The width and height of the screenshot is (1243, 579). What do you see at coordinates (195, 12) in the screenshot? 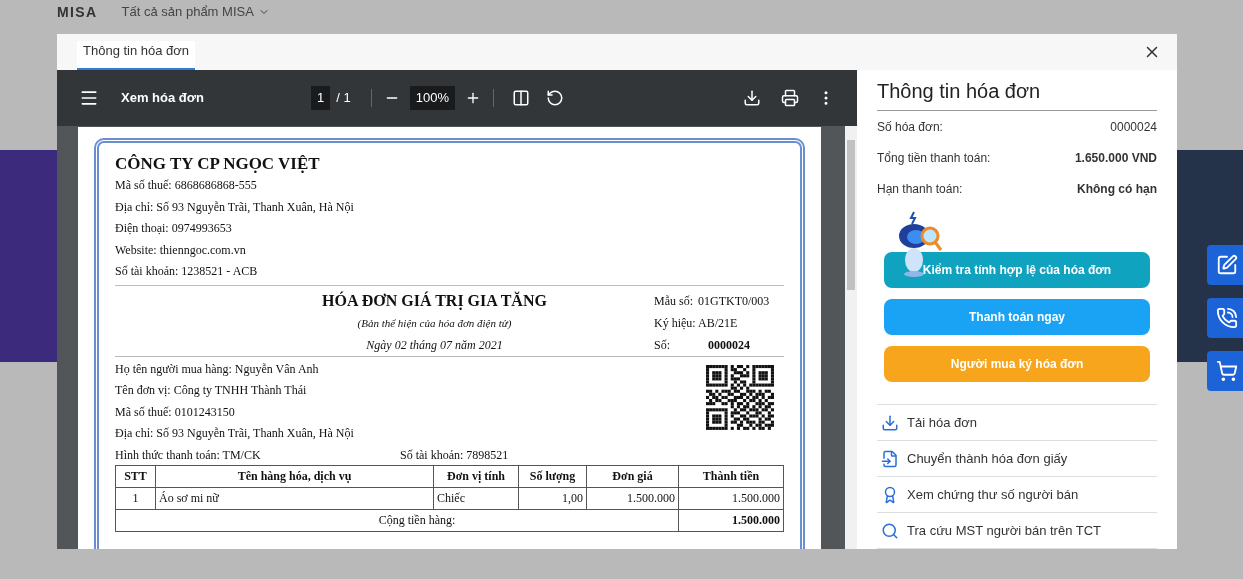
I see `products-menu: Tất cả sản phẩm MISA` at bounding box center [195, 12].